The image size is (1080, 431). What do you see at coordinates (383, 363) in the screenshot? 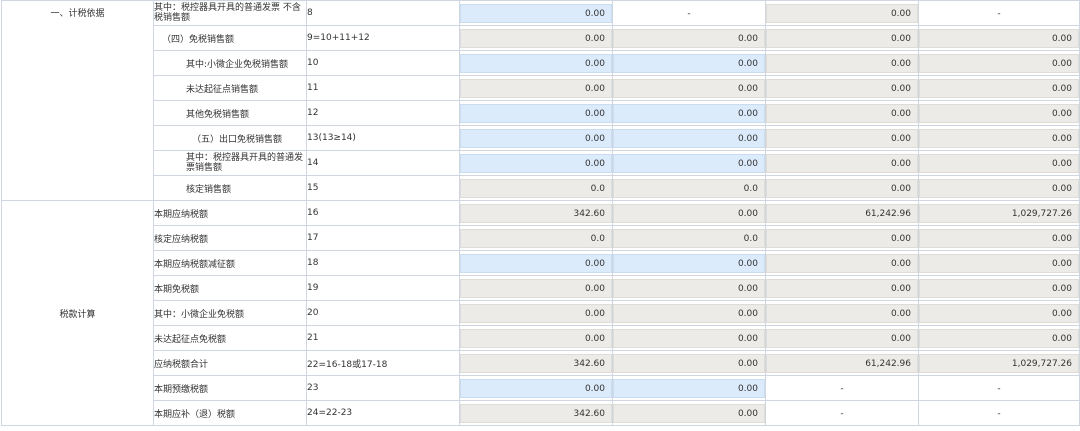
I see `row-seq: 22=16-18或17-18` at bounding box center [383, 363].